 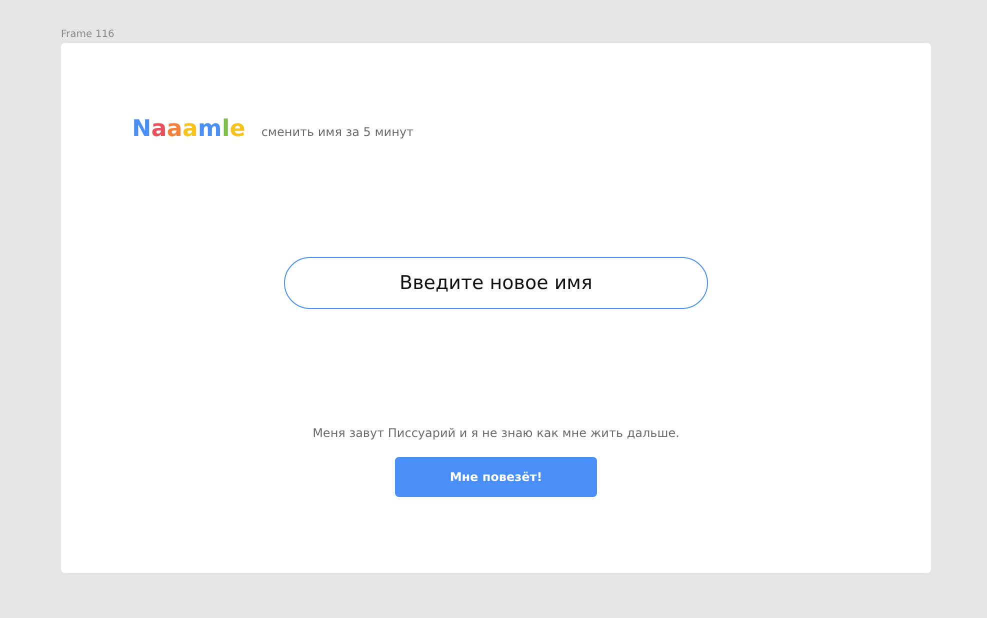 I want to click on frame-label: Frame 116, so click(x=87, y=35).